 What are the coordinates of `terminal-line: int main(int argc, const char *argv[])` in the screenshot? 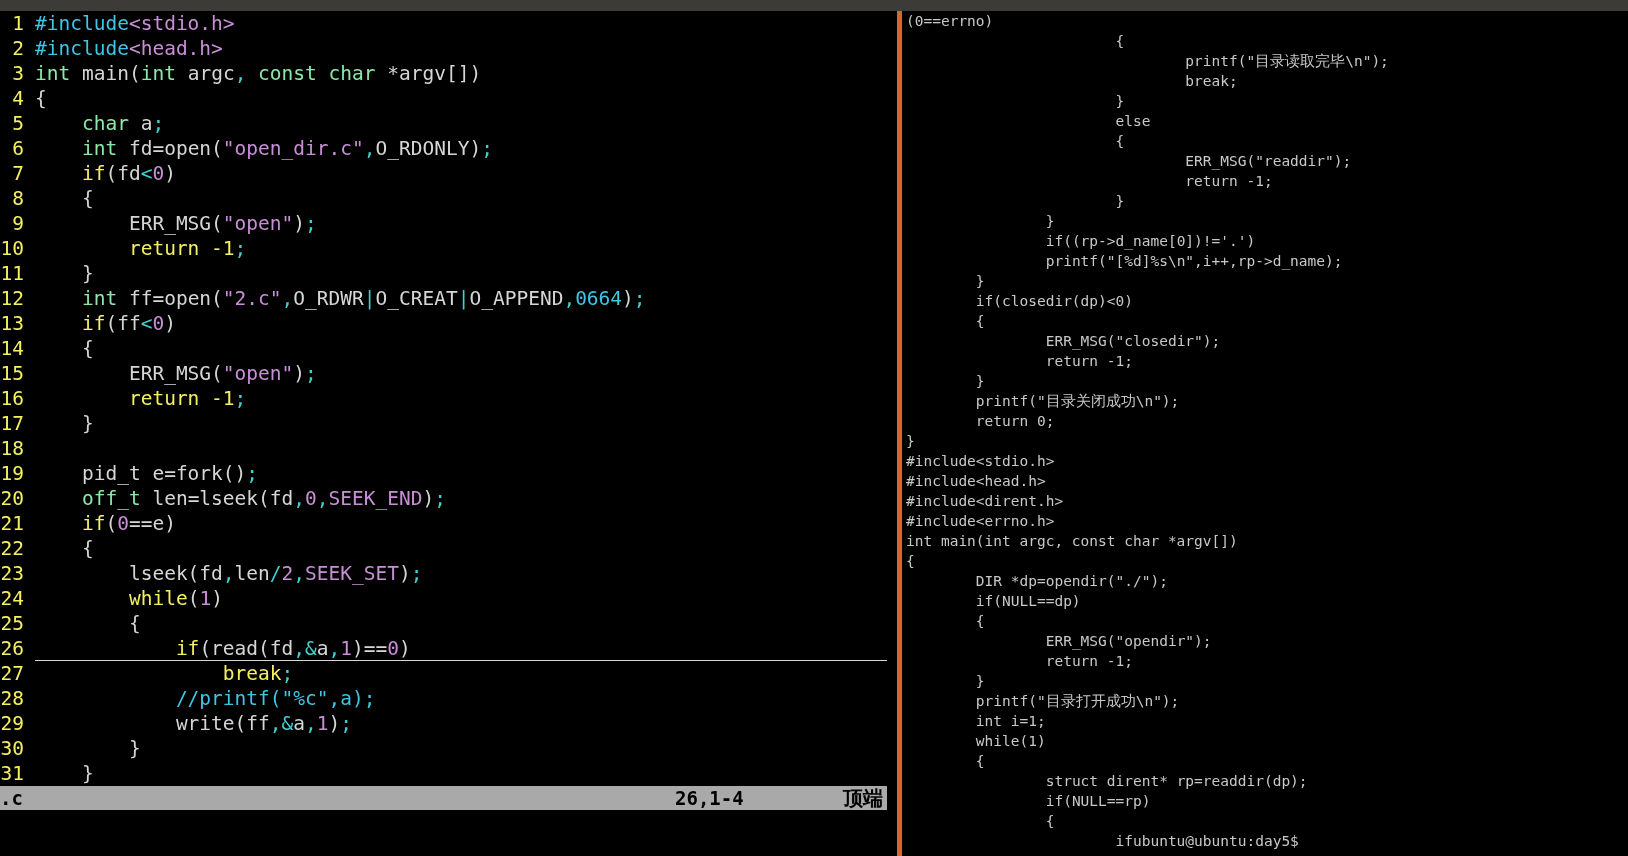 It's located at (1072, 541).